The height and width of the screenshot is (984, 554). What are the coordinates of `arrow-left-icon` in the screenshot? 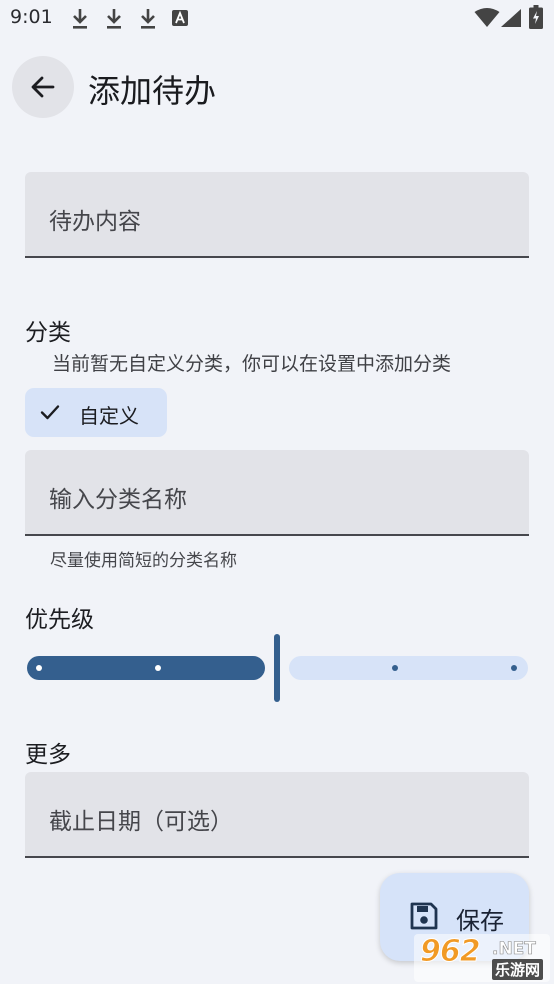 It's located at (43, 87).